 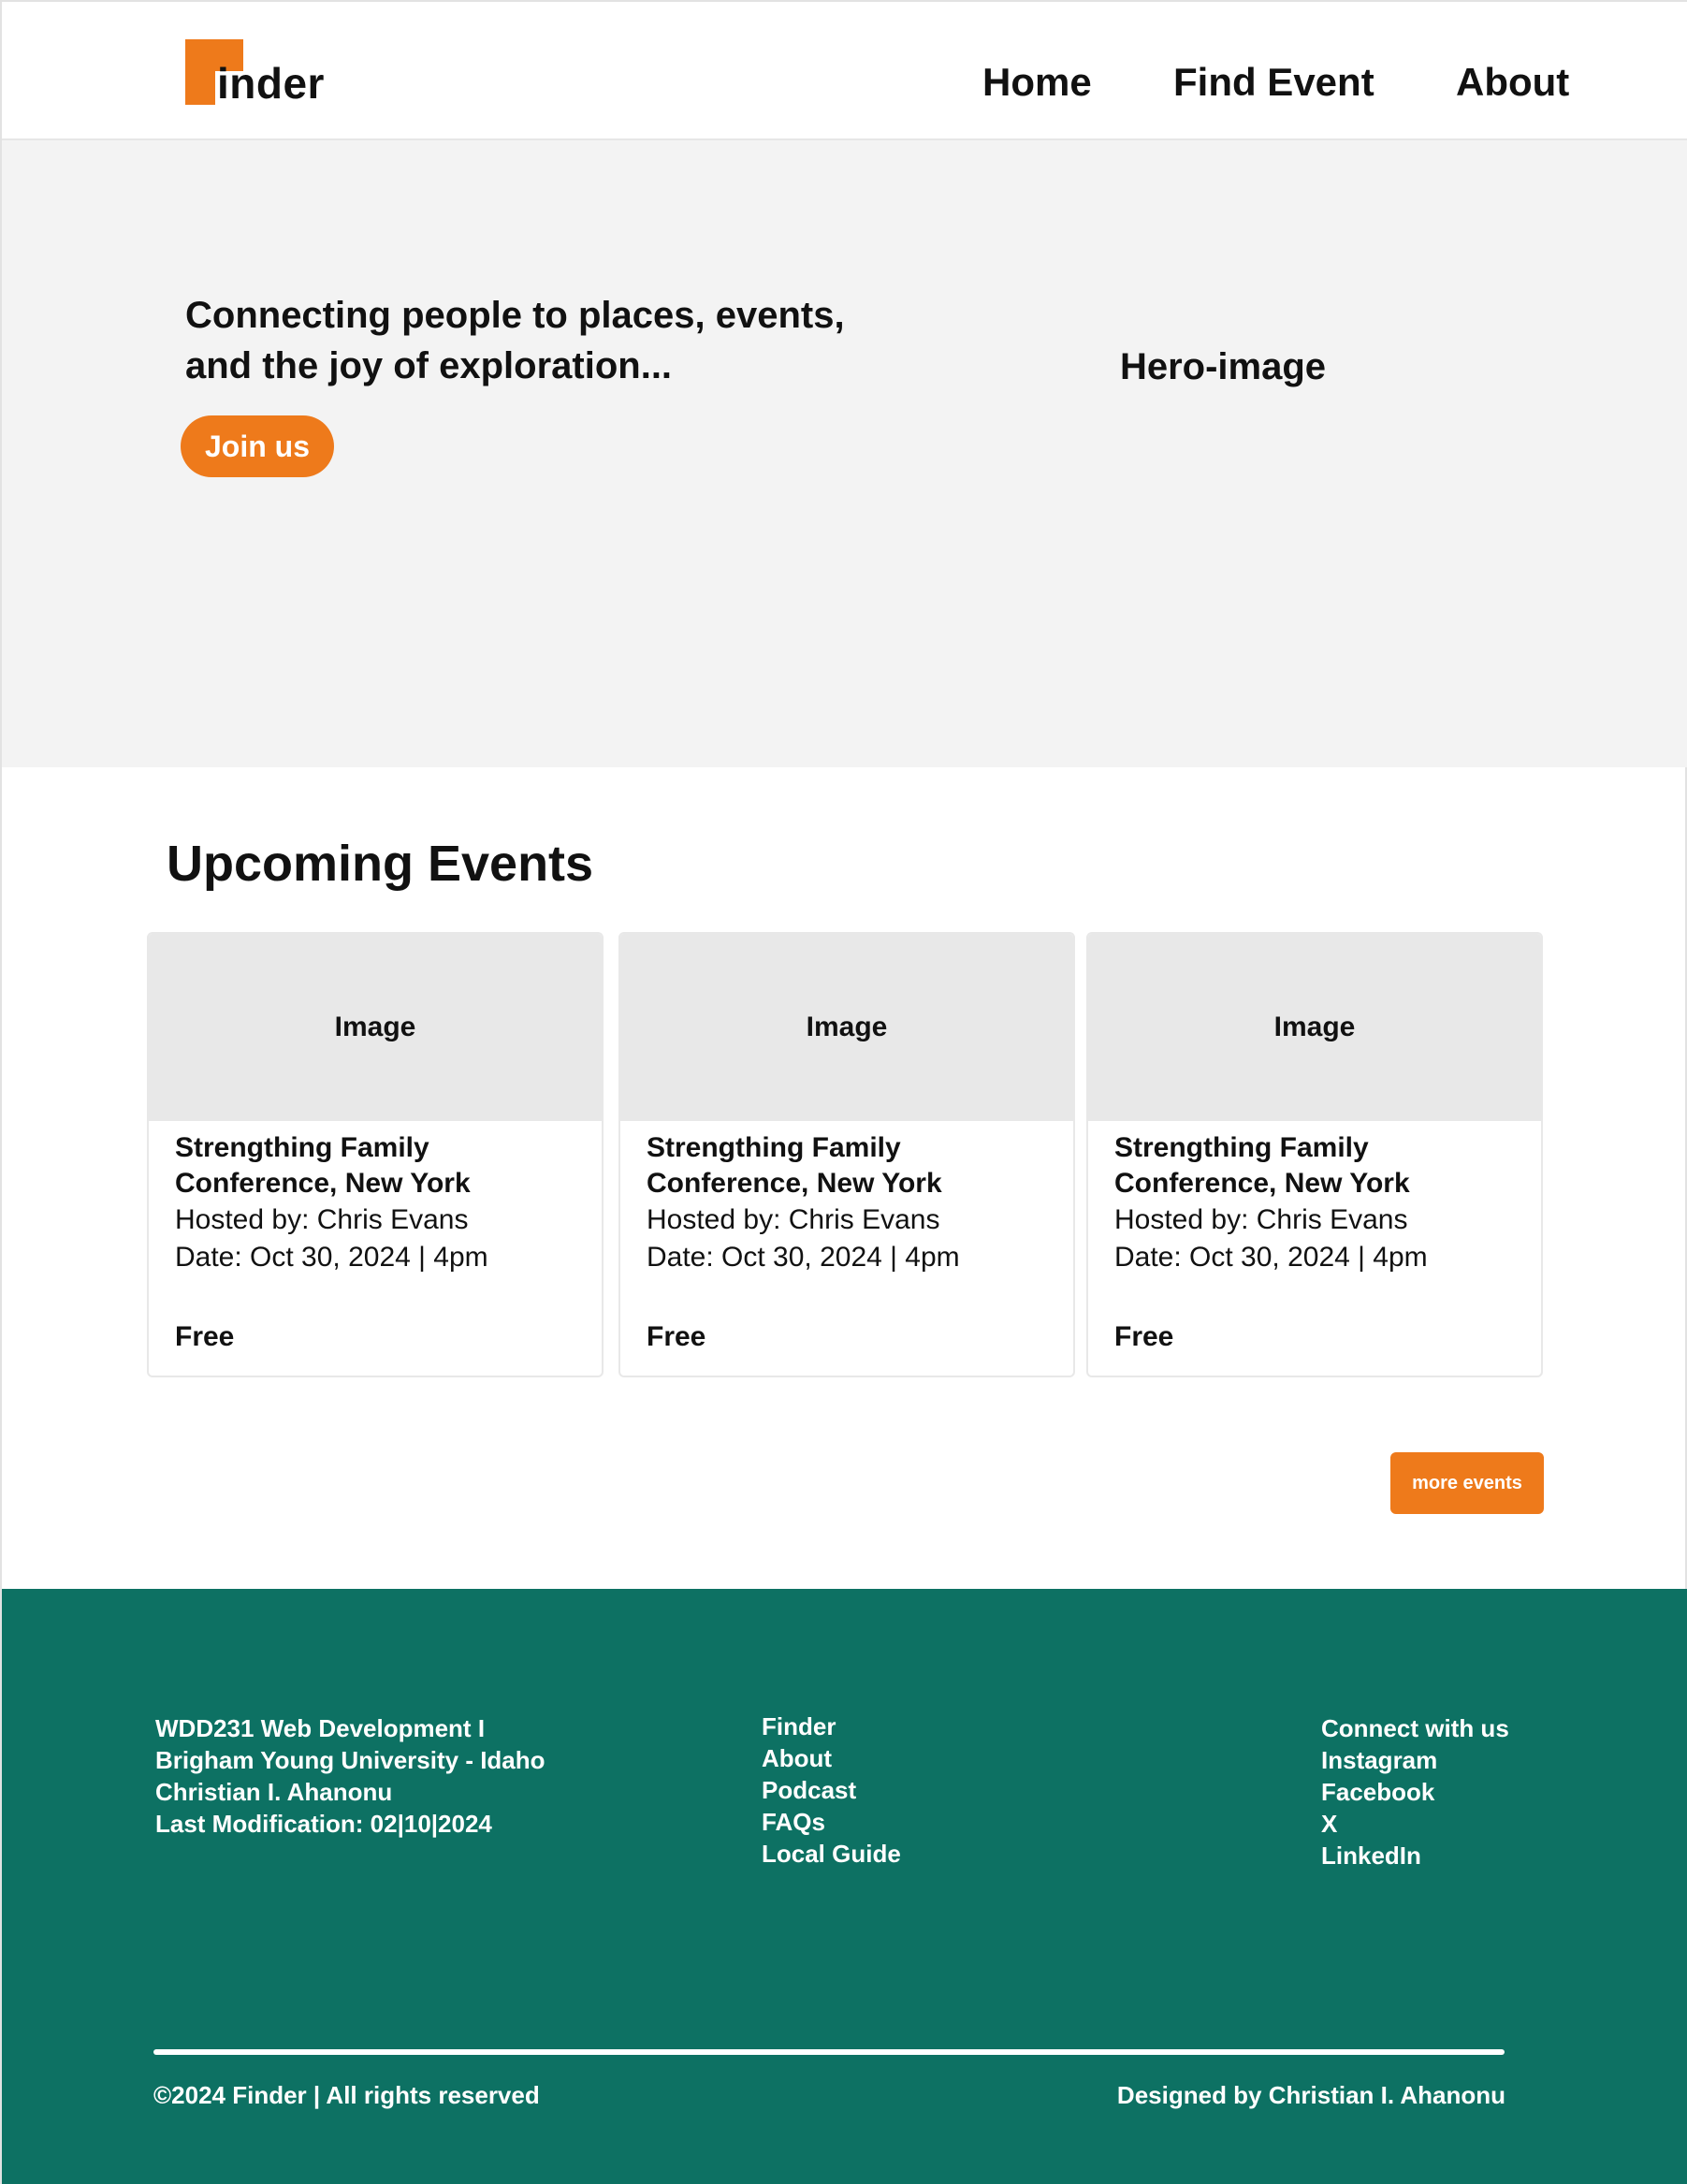 I want to click on nav-about-link: About, so click(x=1512, y=82).